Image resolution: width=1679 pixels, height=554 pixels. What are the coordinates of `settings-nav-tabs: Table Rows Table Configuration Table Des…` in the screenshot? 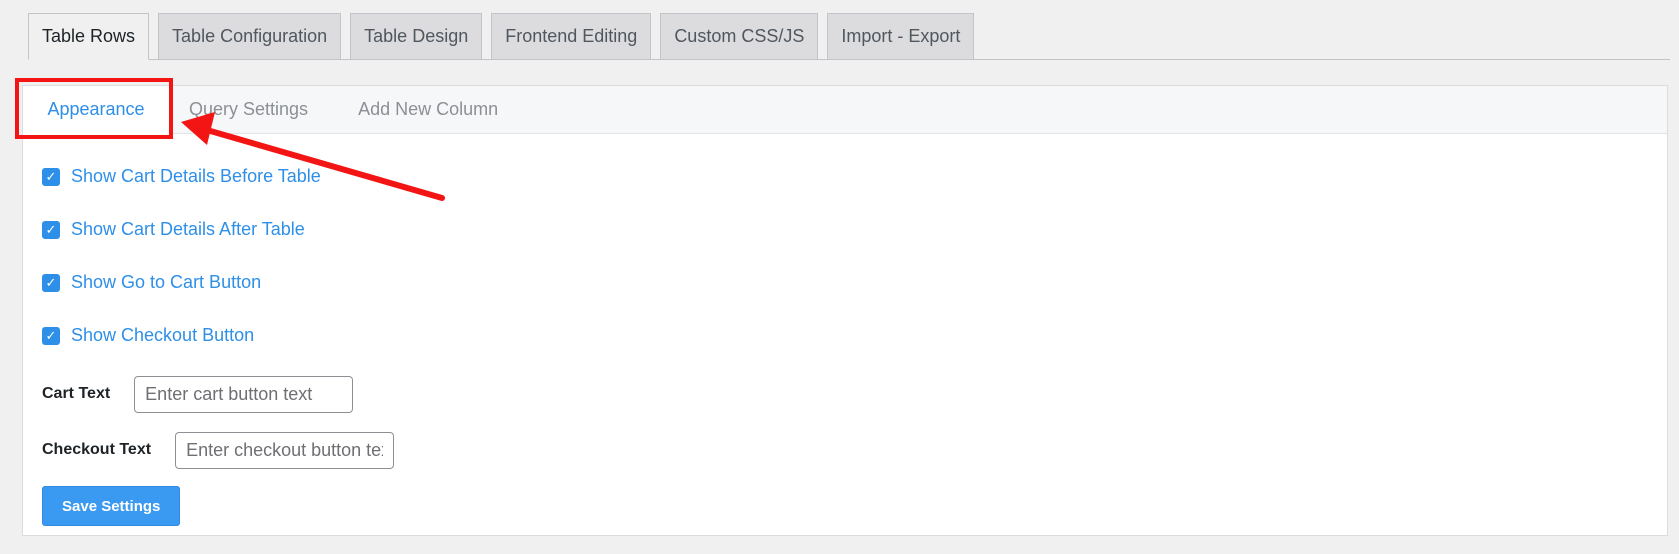 It's located at (849, 36).